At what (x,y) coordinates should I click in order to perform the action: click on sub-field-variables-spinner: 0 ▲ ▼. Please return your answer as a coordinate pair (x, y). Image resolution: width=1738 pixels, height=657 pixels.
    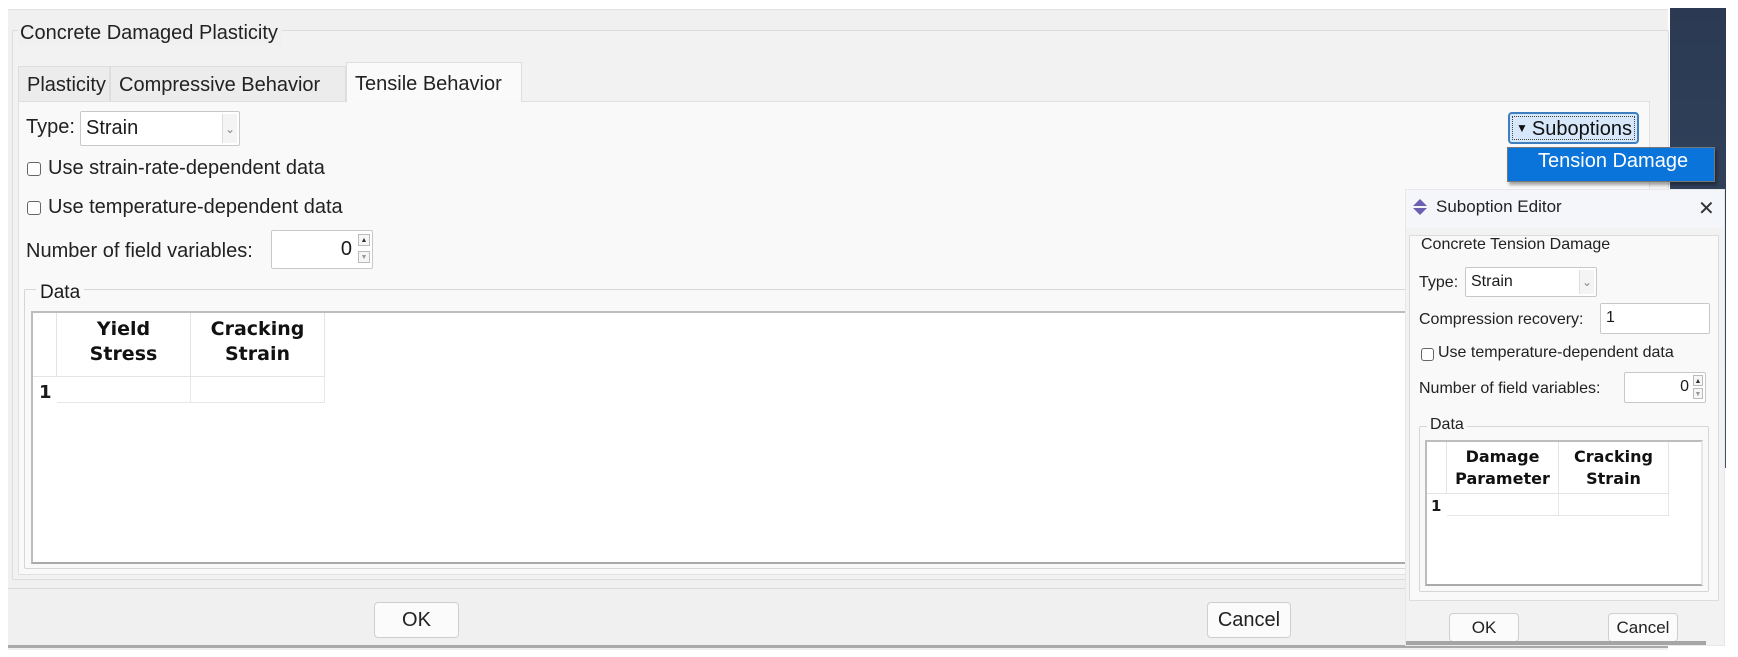
    Looking at the image, I should click on (1665, 387).